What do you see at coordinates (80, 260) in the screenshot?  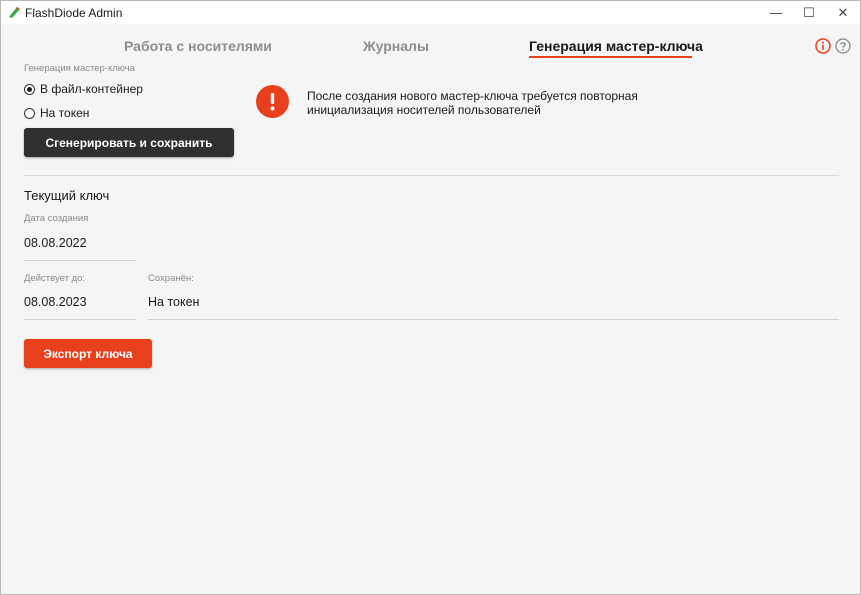 I see `created-date-underline` at bounding box center [80, 260].